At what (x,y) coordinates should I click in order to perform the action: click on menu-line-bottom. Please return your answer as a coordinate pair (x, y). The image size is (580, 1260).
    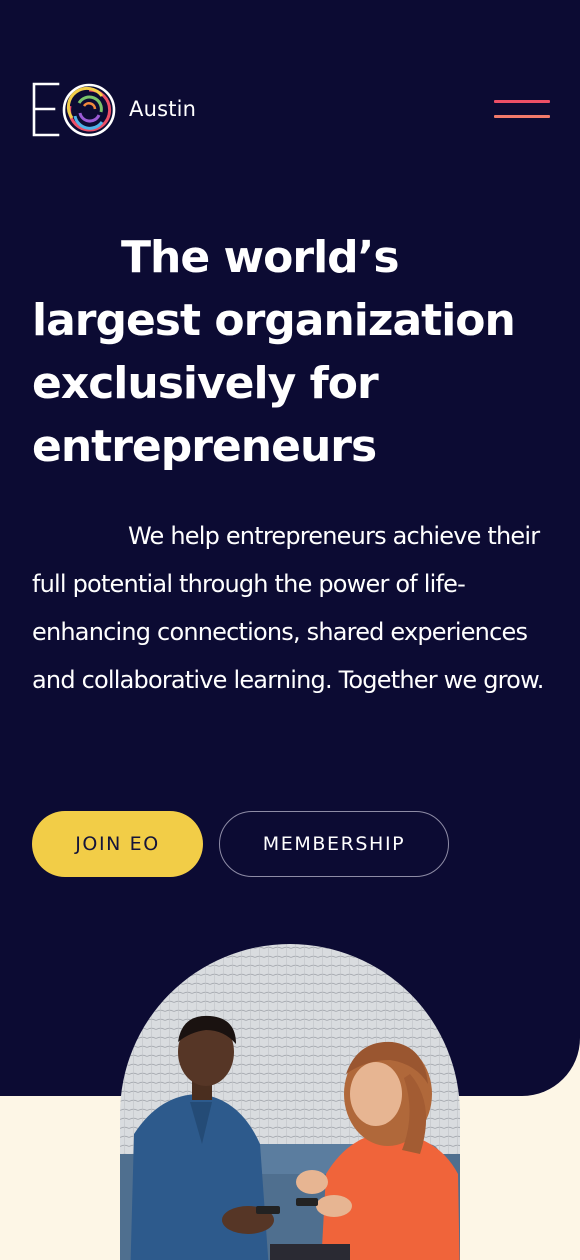
    Looking at the image, I should click on (522, 116).